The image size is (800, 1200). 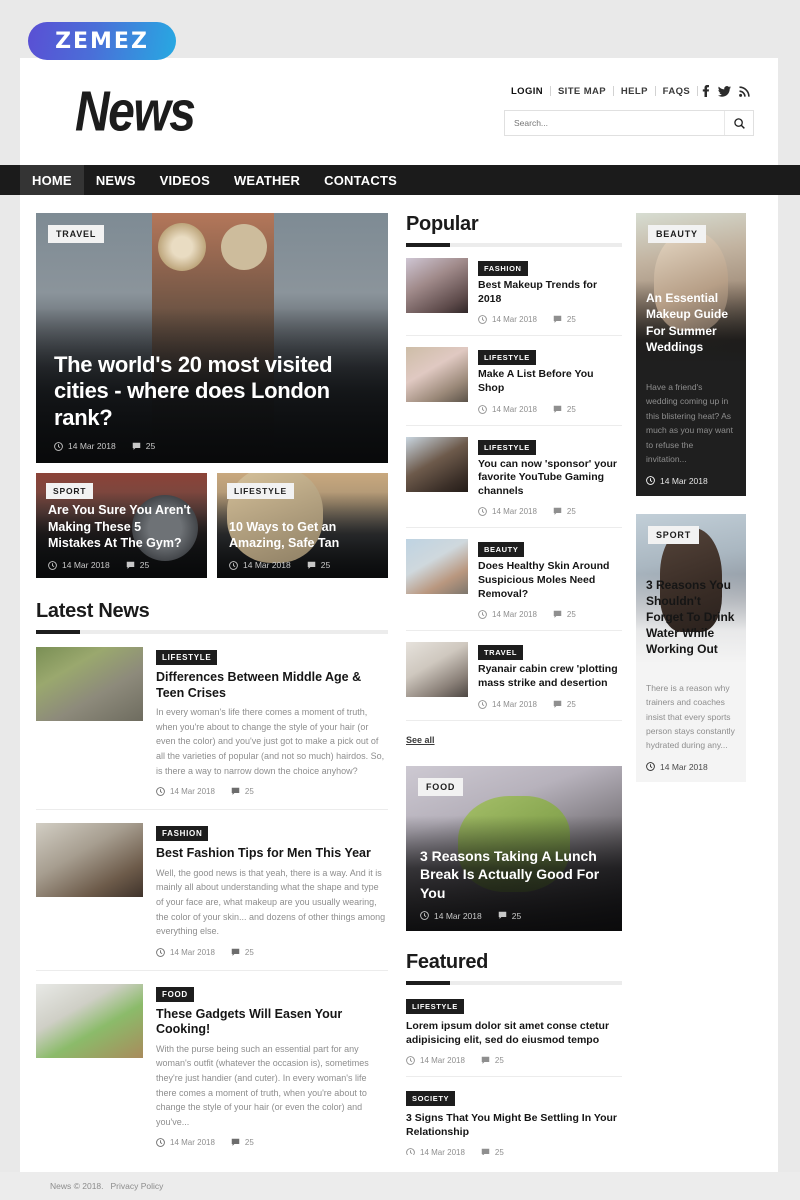 I want to click on sidebar-category-badge: SPORT, so click(x=674, y=534).